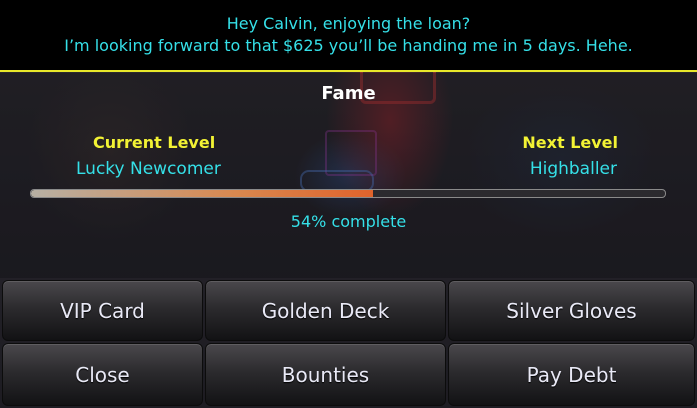 The image size is (697, 408). Describe the element at coordinates (102, 310) in the screenshot. I see `vip-card-button: VIP Card` at that location.